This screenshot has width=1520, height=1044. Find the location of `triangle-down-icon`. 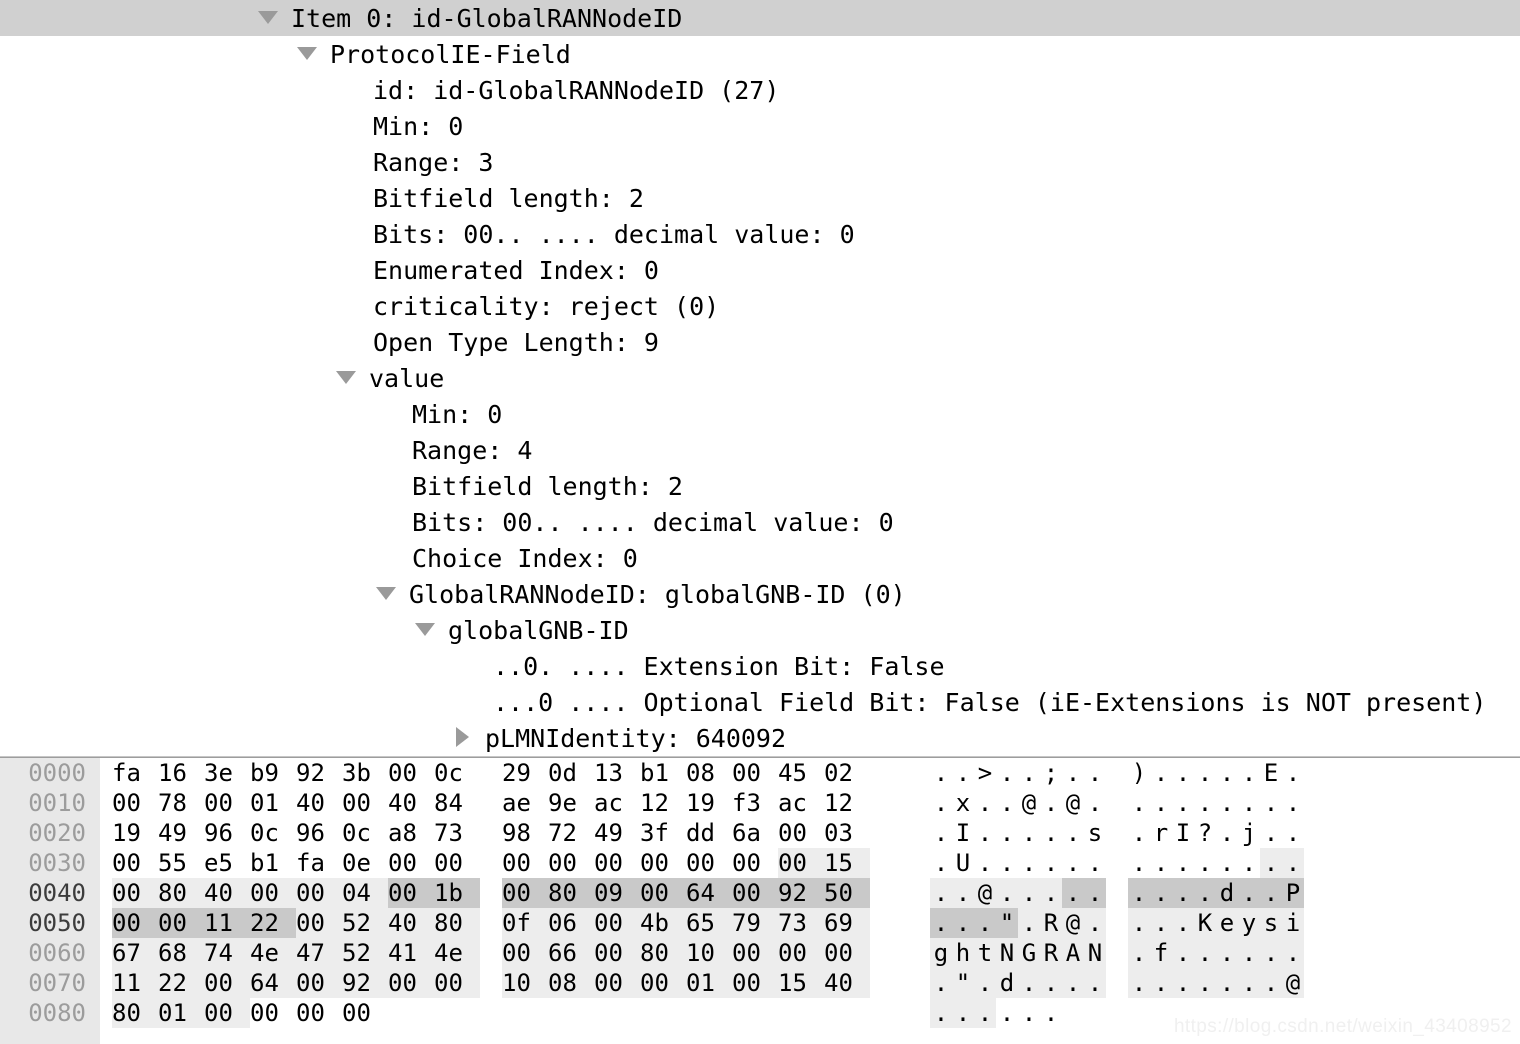

triangle-down-icon is located at coordinates (425, 629).